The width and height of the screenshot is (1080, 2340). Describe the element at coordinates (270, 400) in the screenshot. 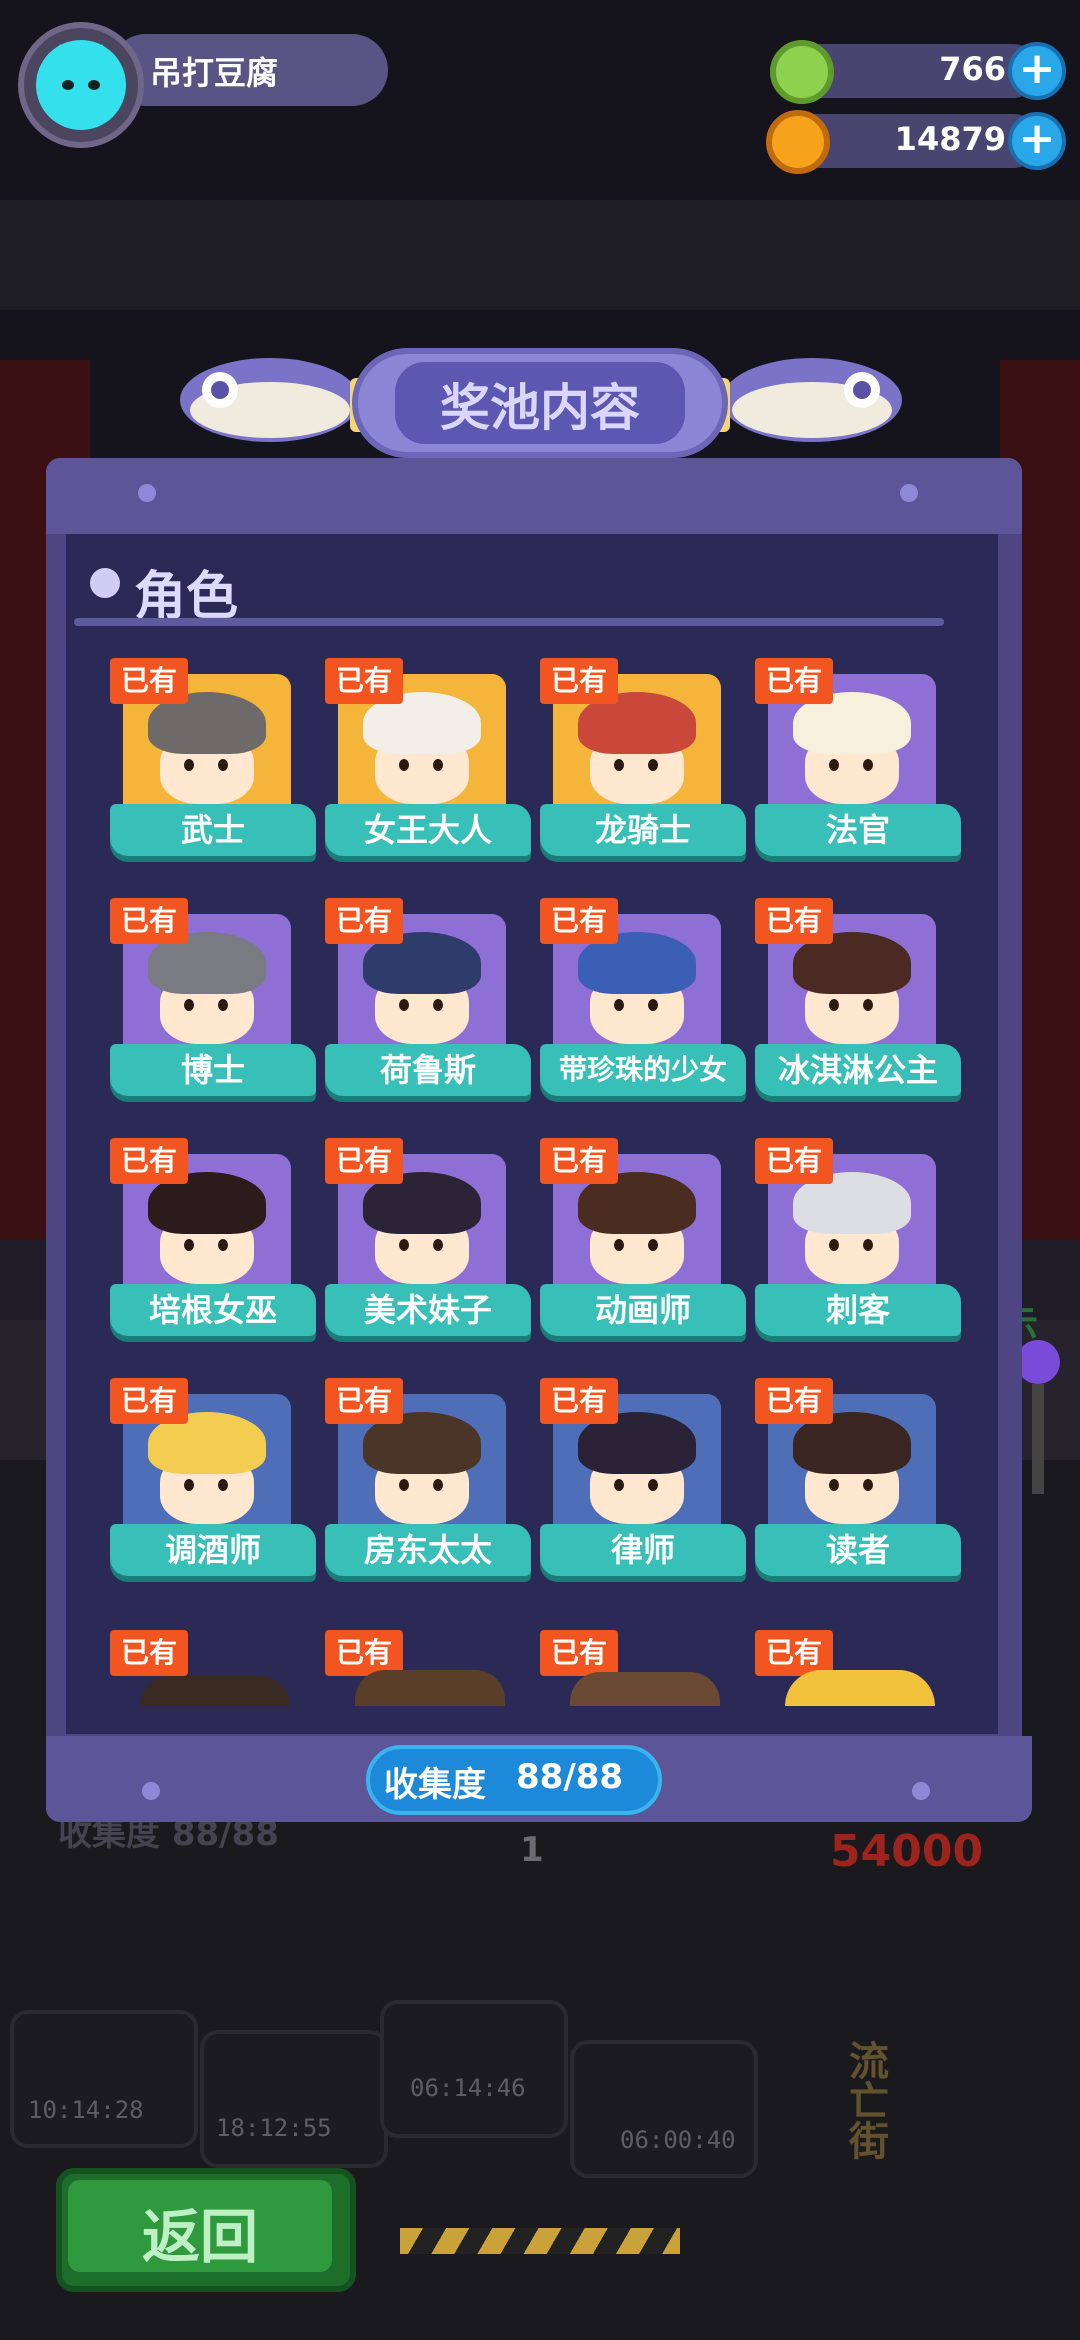

I see `fish-left-icon` at that location.